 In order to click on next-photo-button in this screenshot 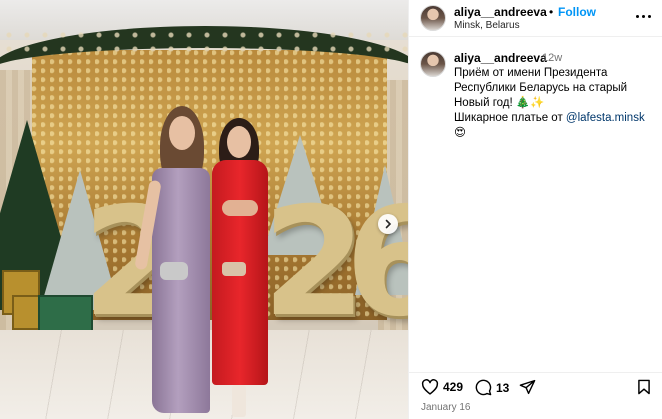, I will do `click(388, 224)`.